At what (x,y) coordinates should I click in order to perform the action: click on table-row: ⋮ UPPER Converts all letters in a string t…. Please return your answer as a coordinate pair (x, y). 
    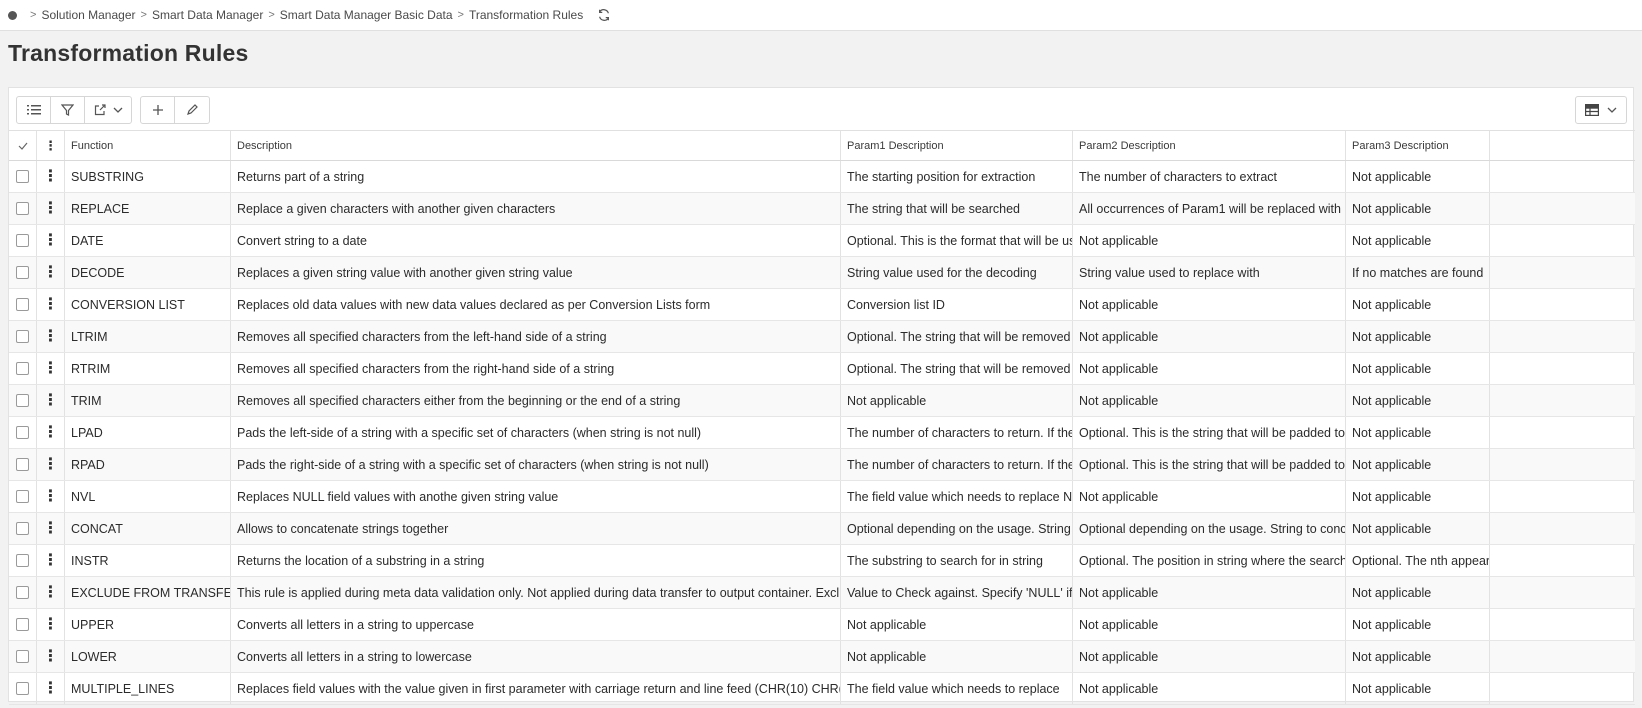
    Looking at the image, I should click on (822, 625).